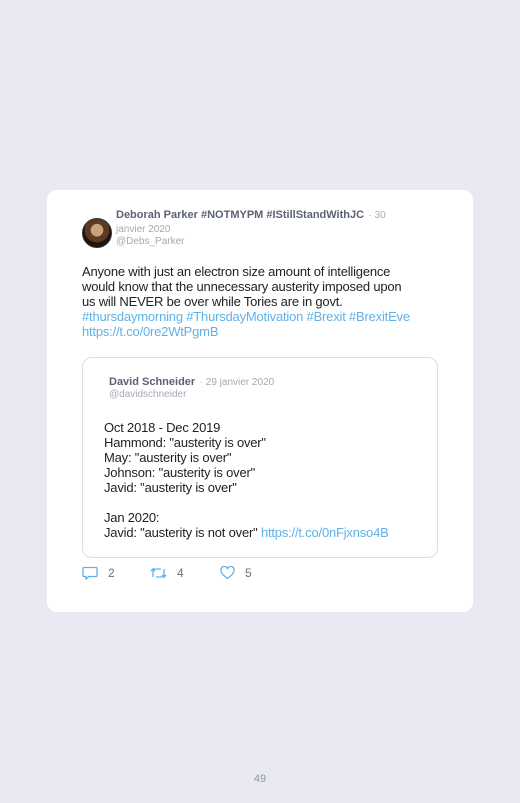 The image size is (520, 803). Describe the element at coordinates (97, 233) in the screenshot. I see `avatar` at that location.